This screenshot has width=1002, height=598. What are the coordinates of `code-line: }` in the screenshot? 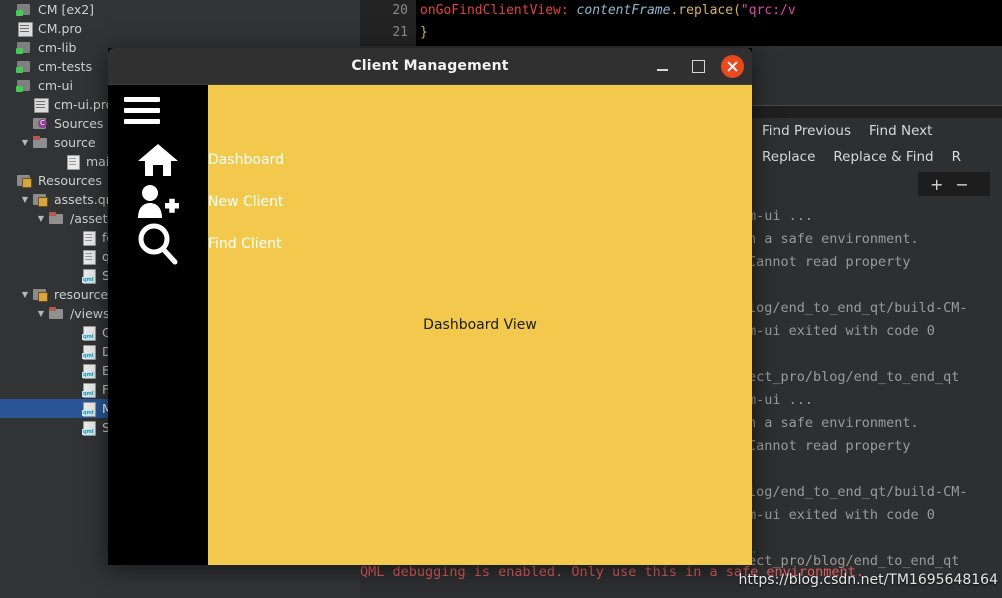 It's located at (608, 33).